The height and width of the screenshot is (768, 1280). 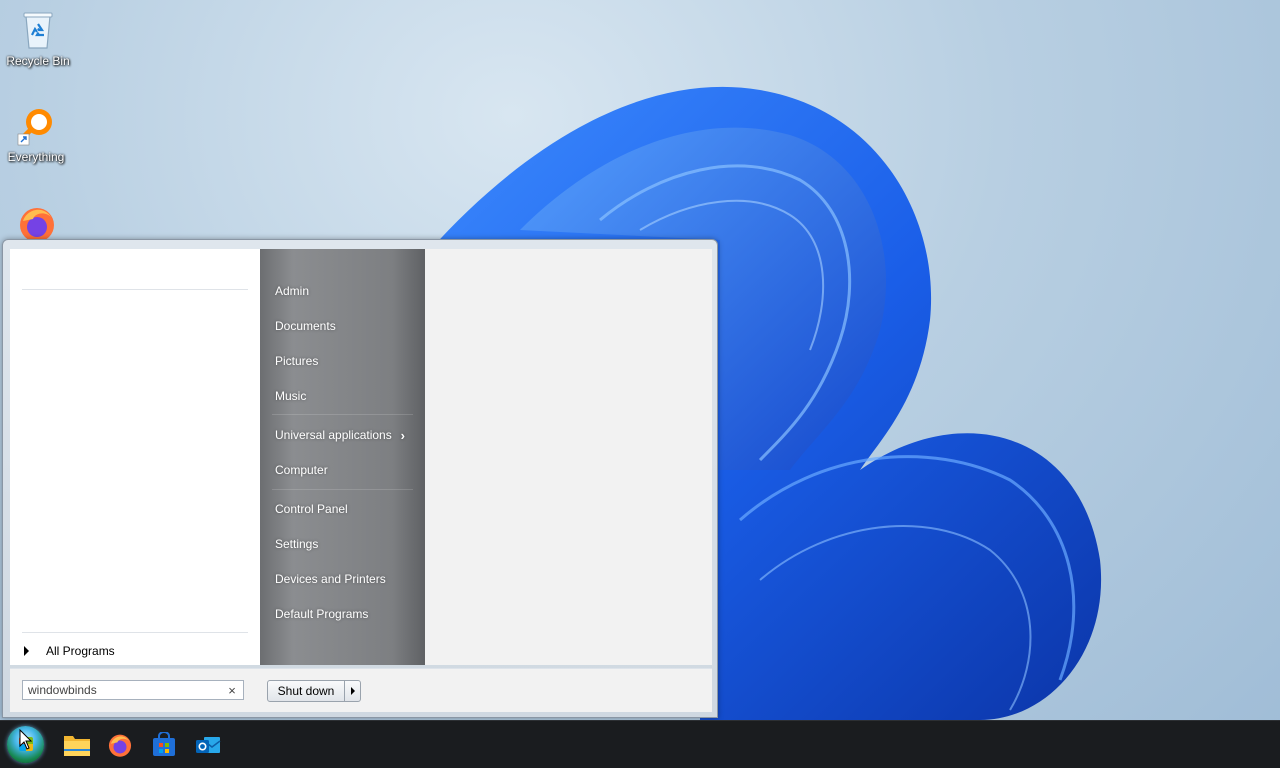 I want to click on desktop-icon-label: Recycle Bin, so click(x=38, y=61).